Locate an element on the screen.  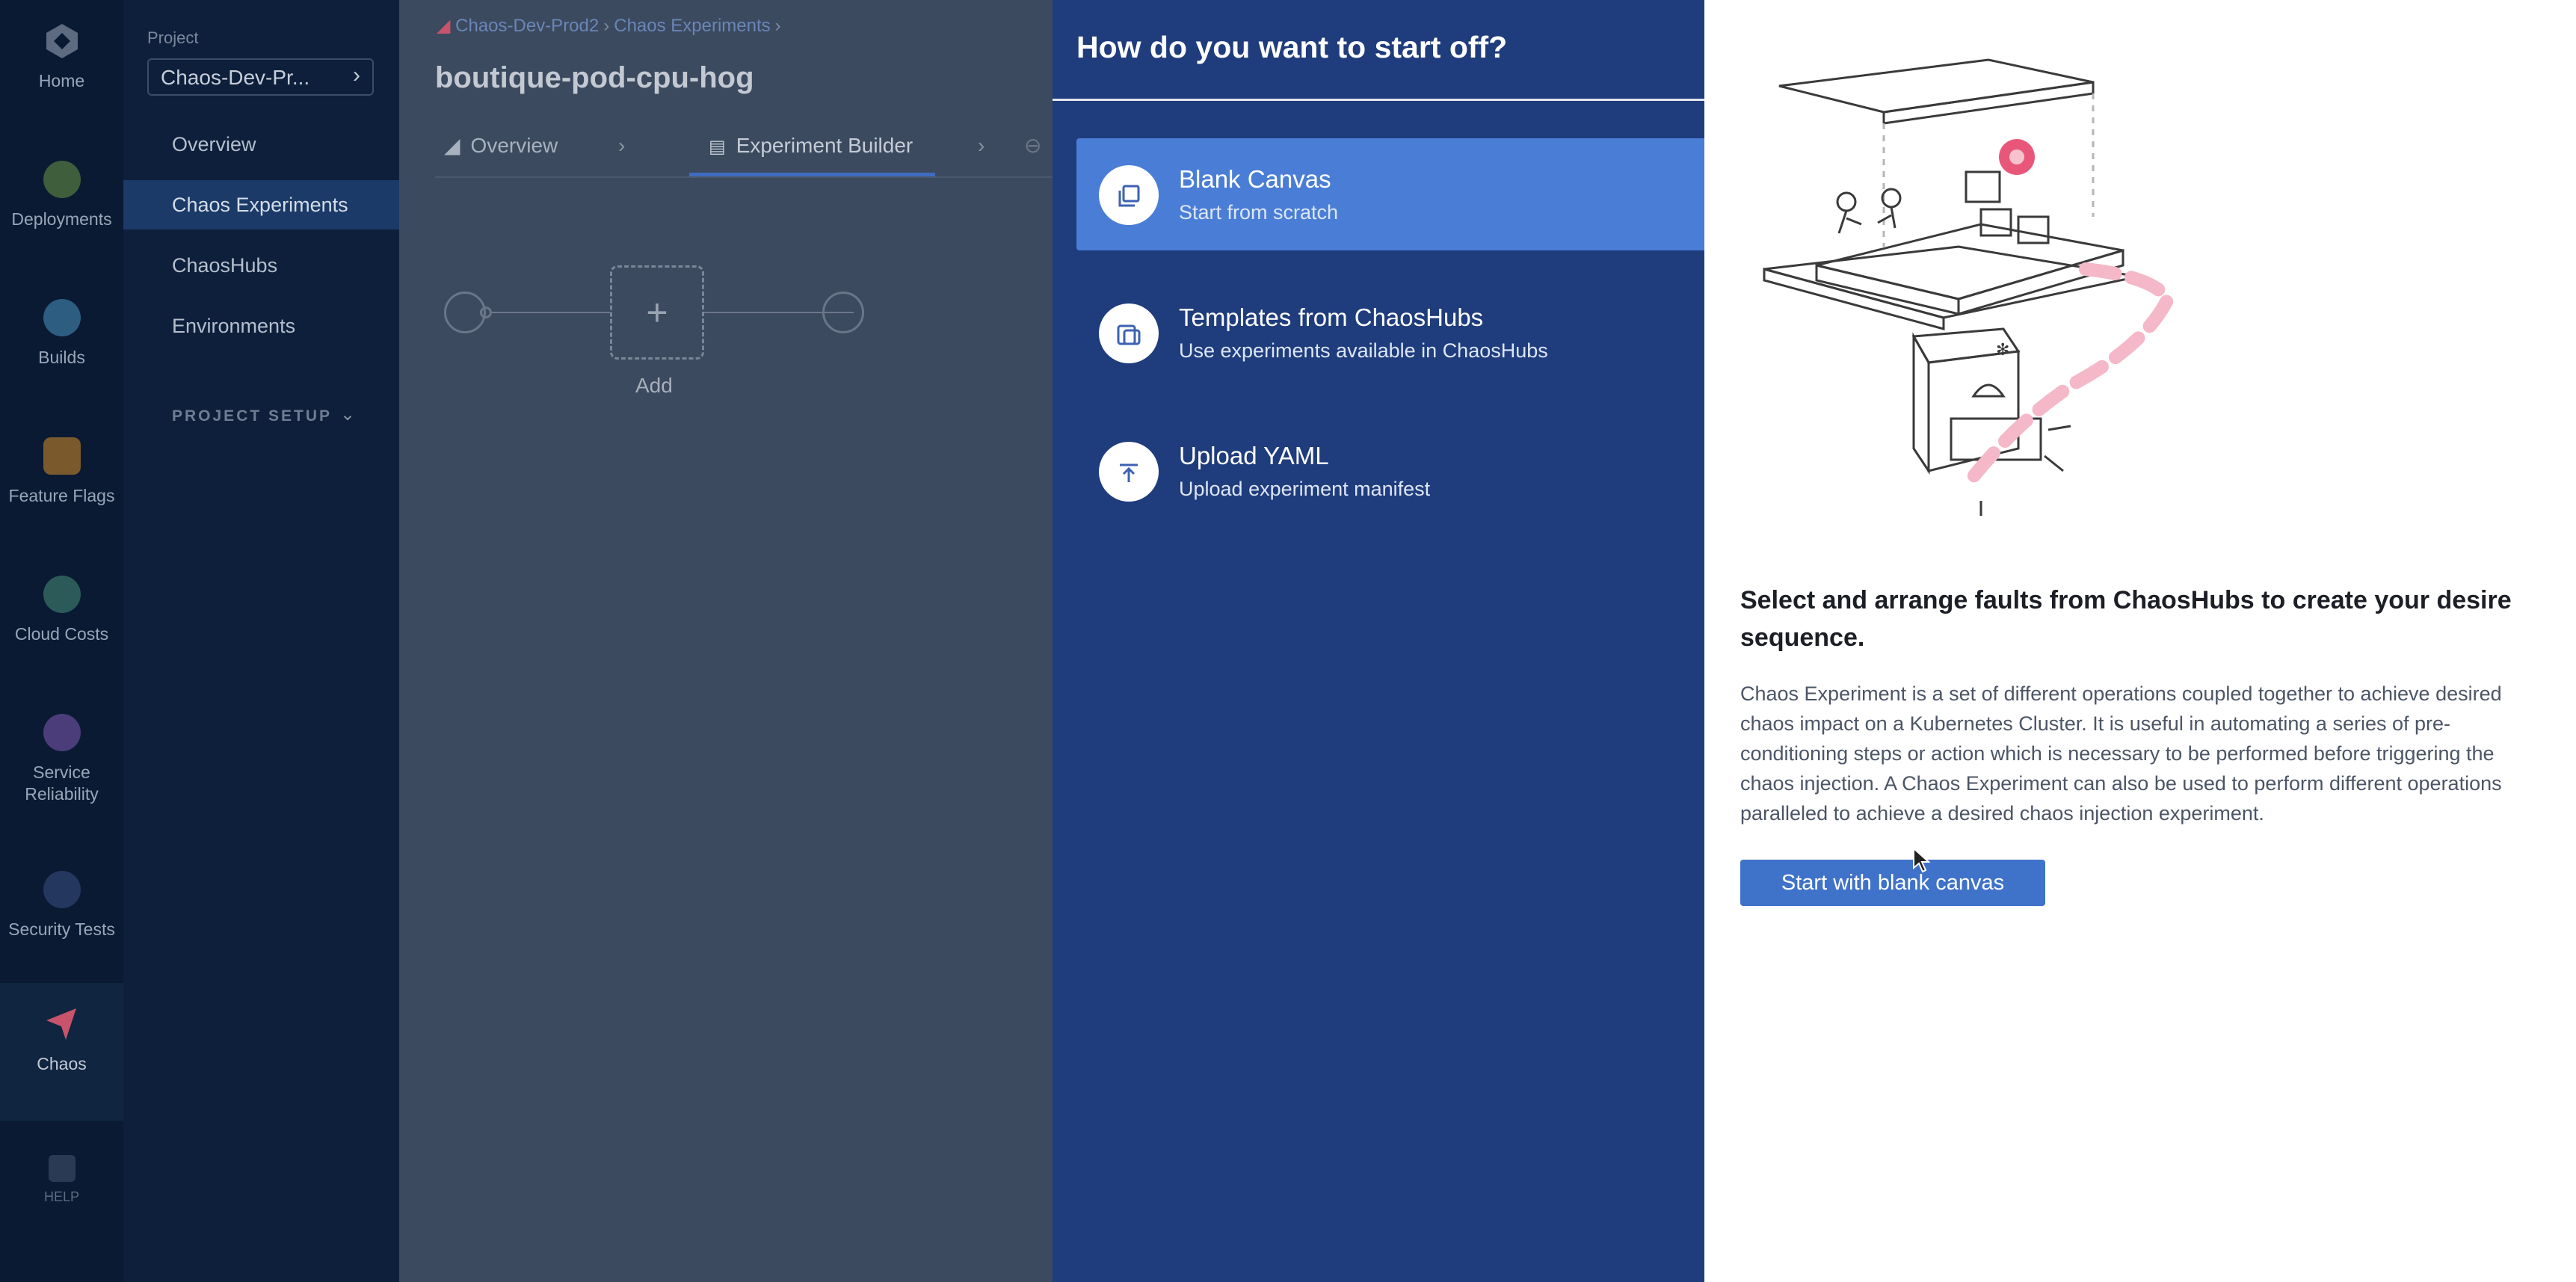
nav-cloud-costs: Cloud Costs is located at coordinates (61, 611).